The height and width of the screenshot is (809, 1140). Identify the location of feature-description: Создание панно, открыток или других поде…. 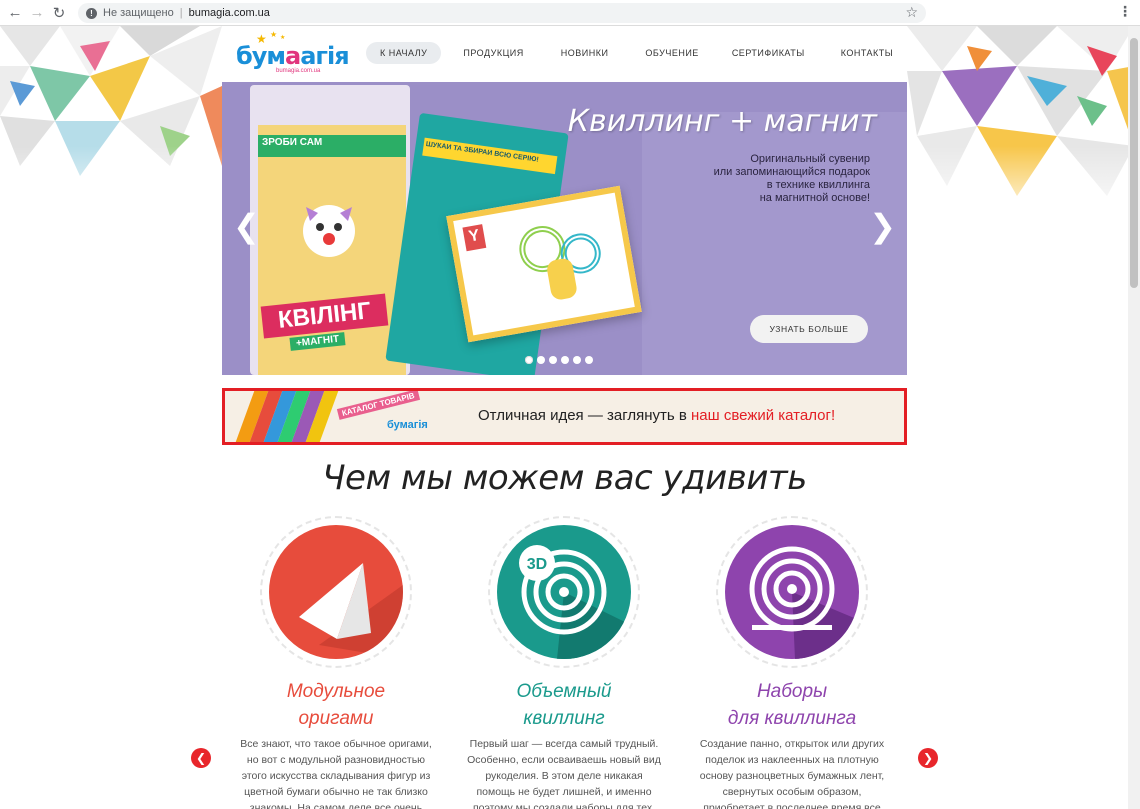
(792, 773).